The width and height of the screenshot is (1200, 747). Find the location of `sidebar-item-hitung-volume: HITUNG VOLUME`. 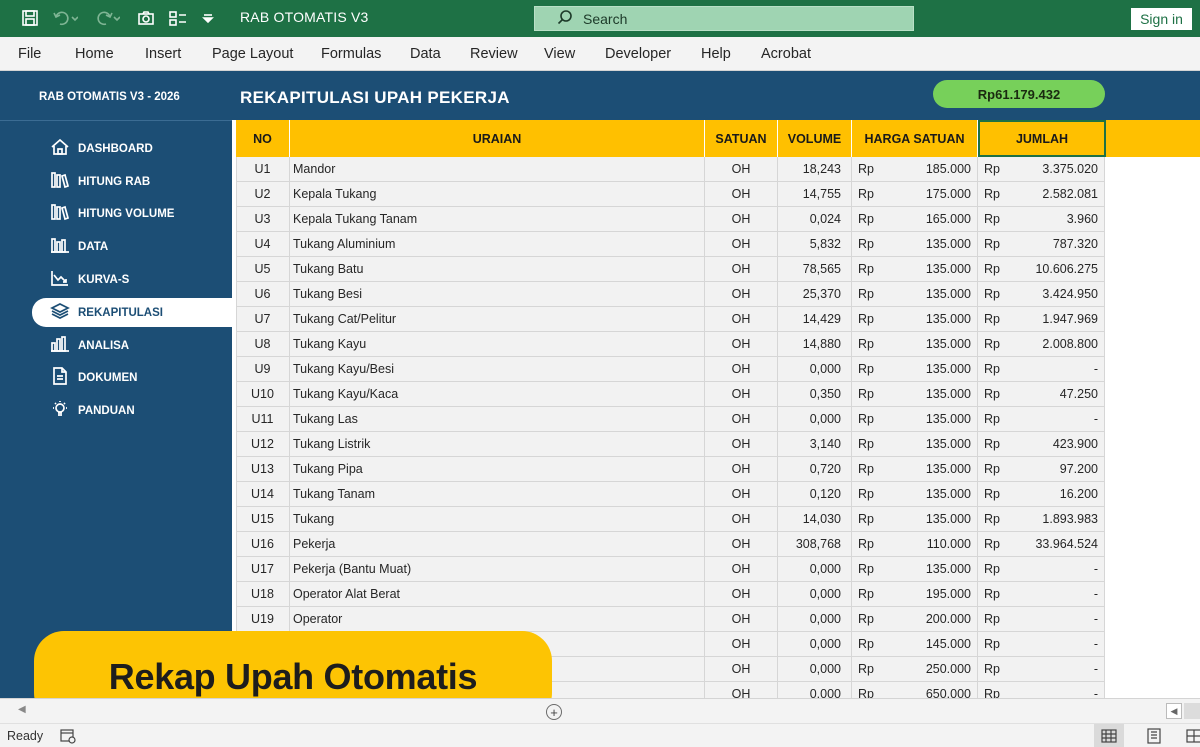

sidebar-item-hitung-volume: HITUNG VOLUME is located at coordinates (132, 213).